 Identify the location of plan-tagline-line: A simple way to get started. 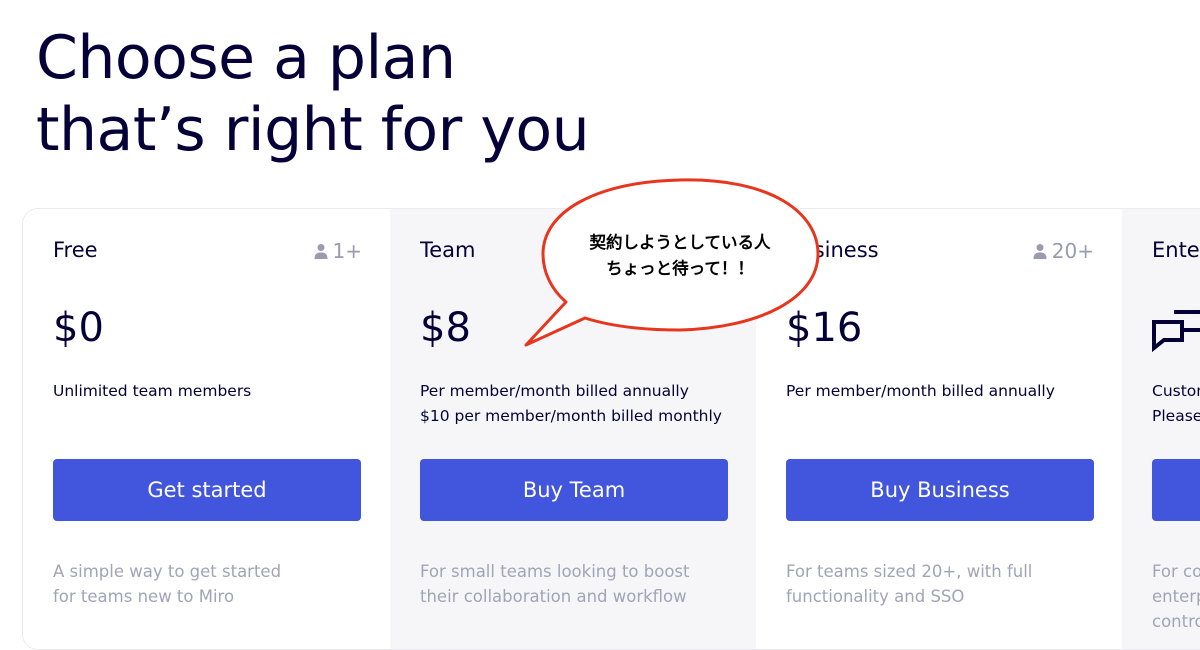
(167, 571).